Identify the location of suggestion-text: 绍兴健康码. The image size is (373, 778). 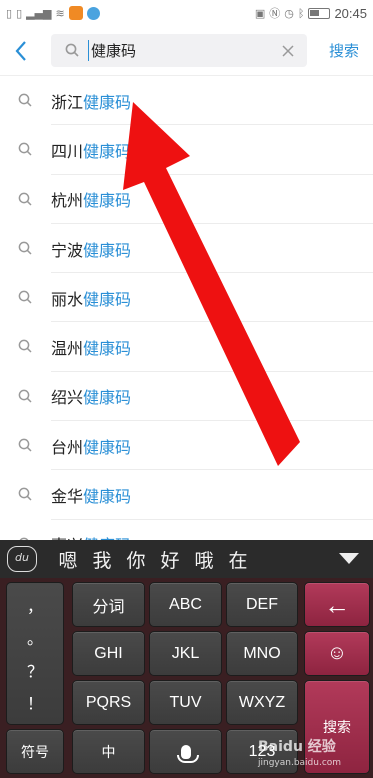
(91, 396).